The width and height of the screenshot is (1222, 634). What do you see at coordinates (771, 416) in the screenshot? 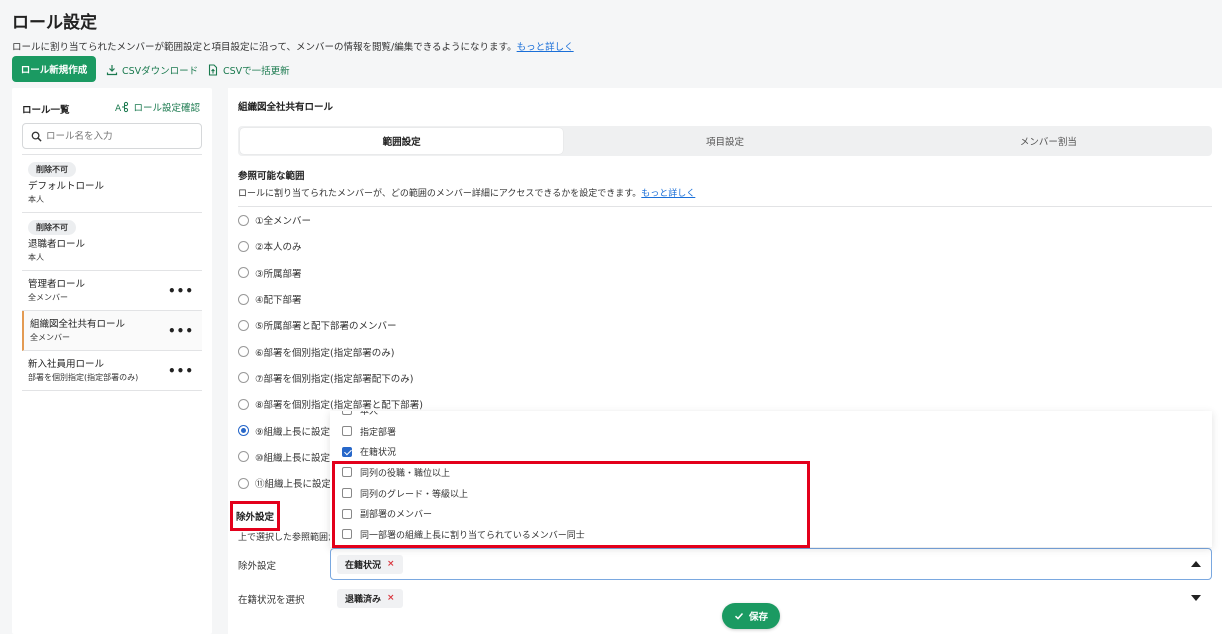
I see `dropdown-option-self: 本人` at bounding box center [771, 416].